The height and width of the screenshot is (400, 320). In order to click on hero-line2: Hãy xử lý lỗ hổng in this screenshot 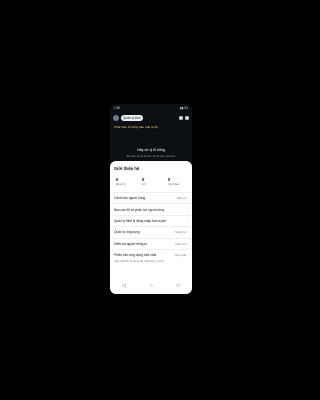, I will do `click(151, 150)`.